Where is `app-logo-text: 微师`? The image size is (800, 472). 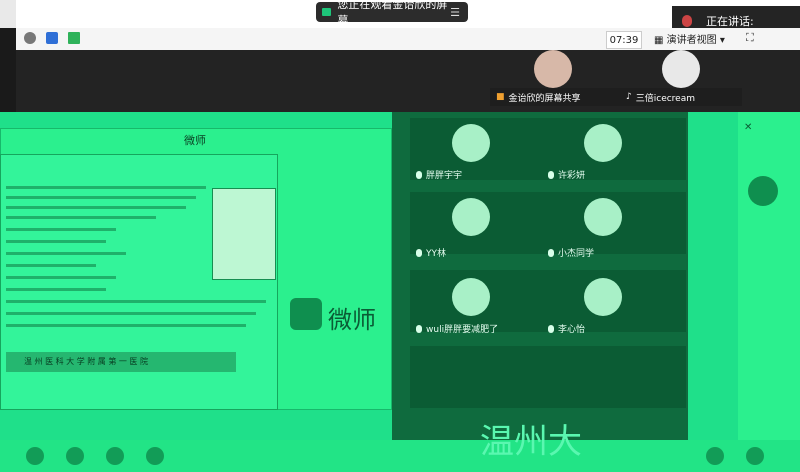 app-logo-text: 微师 is located at coordinates (352, 320).